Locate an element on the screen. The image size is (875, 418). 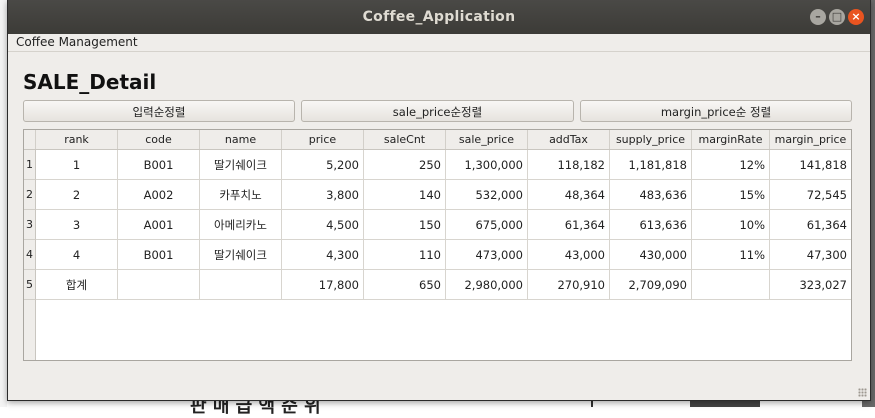
column-header: supply_price is located at coordinates (651, 139).